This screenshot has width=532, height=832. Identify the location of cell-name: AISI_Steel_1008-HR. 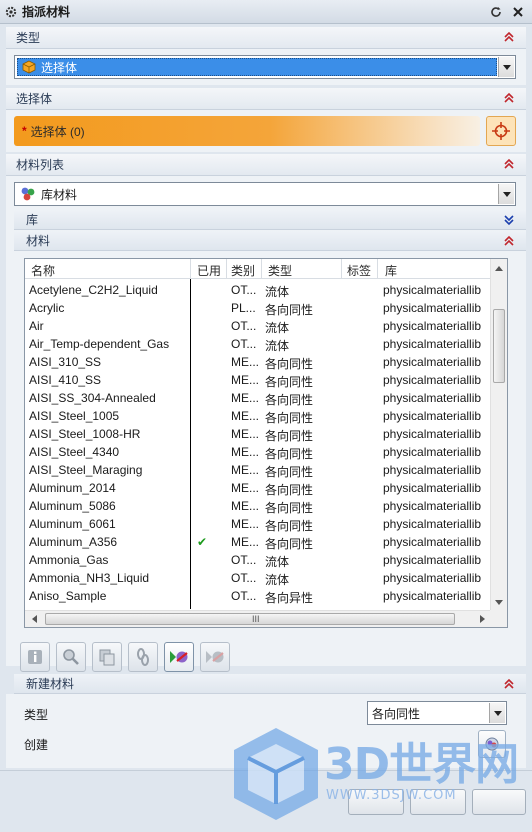
(85, 434).